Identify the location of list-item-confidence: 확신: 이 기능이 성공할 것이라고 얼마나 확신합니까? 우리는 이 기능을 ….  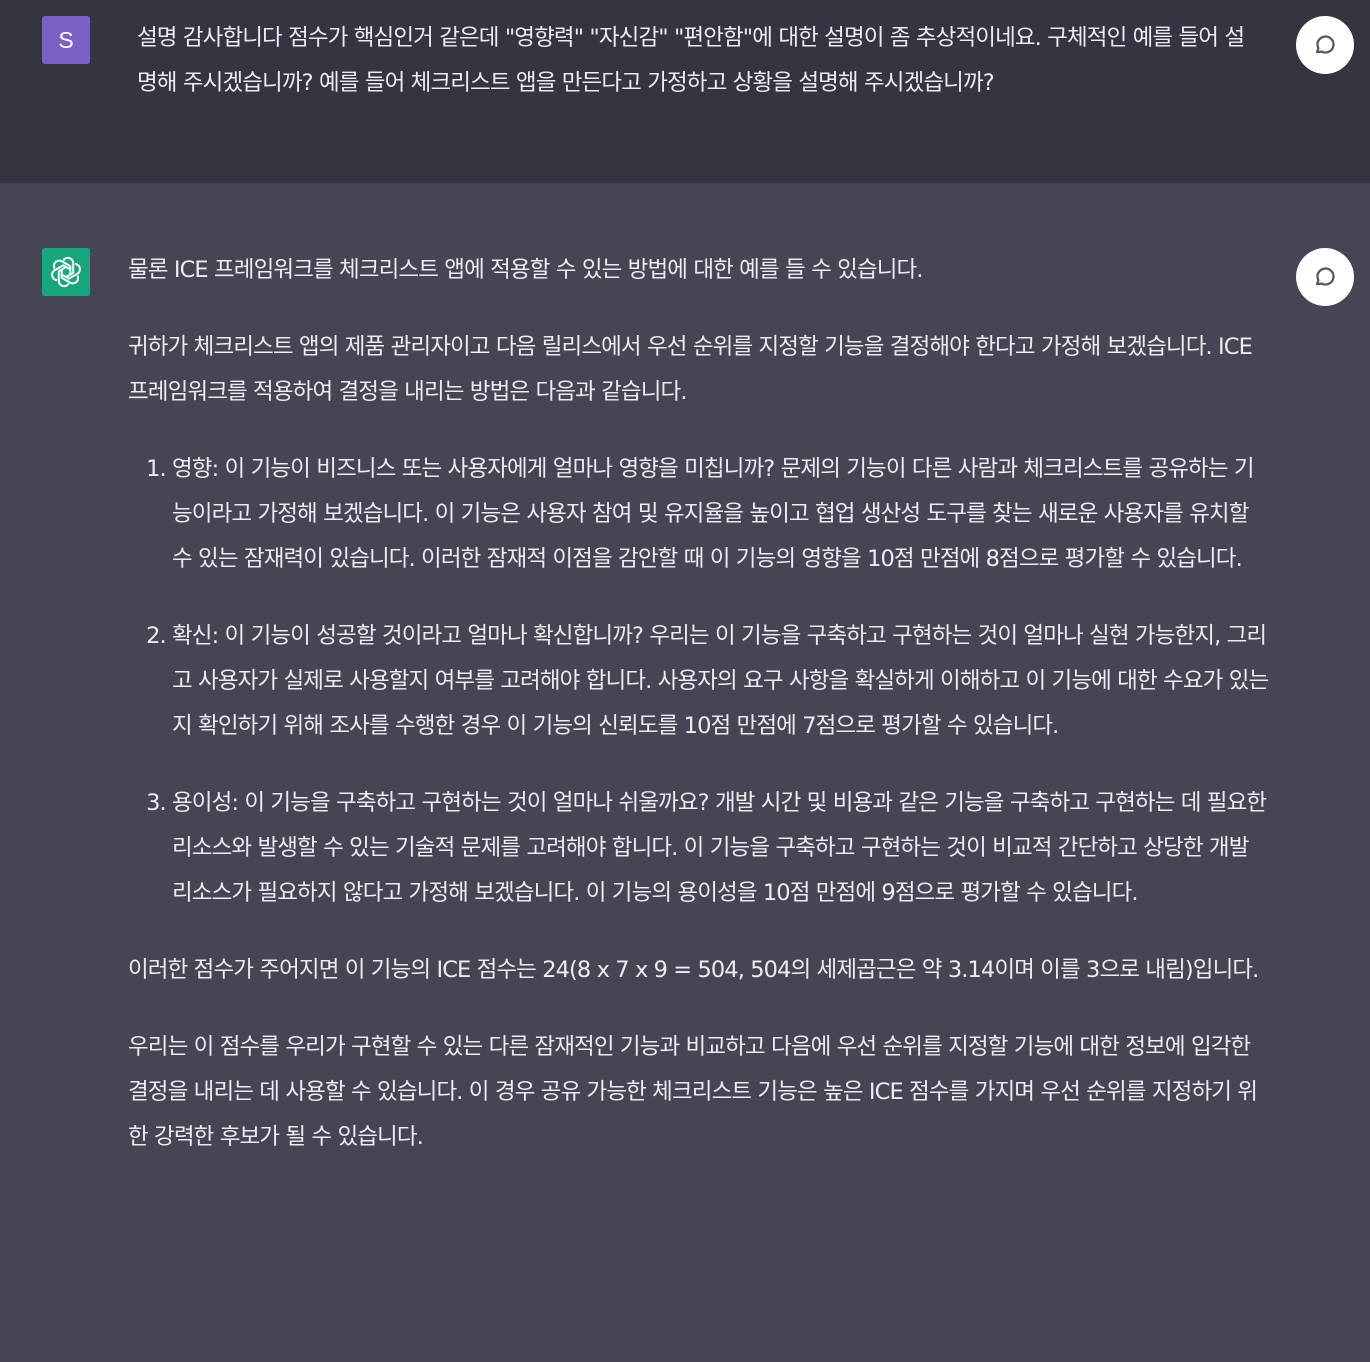
(721, 681).